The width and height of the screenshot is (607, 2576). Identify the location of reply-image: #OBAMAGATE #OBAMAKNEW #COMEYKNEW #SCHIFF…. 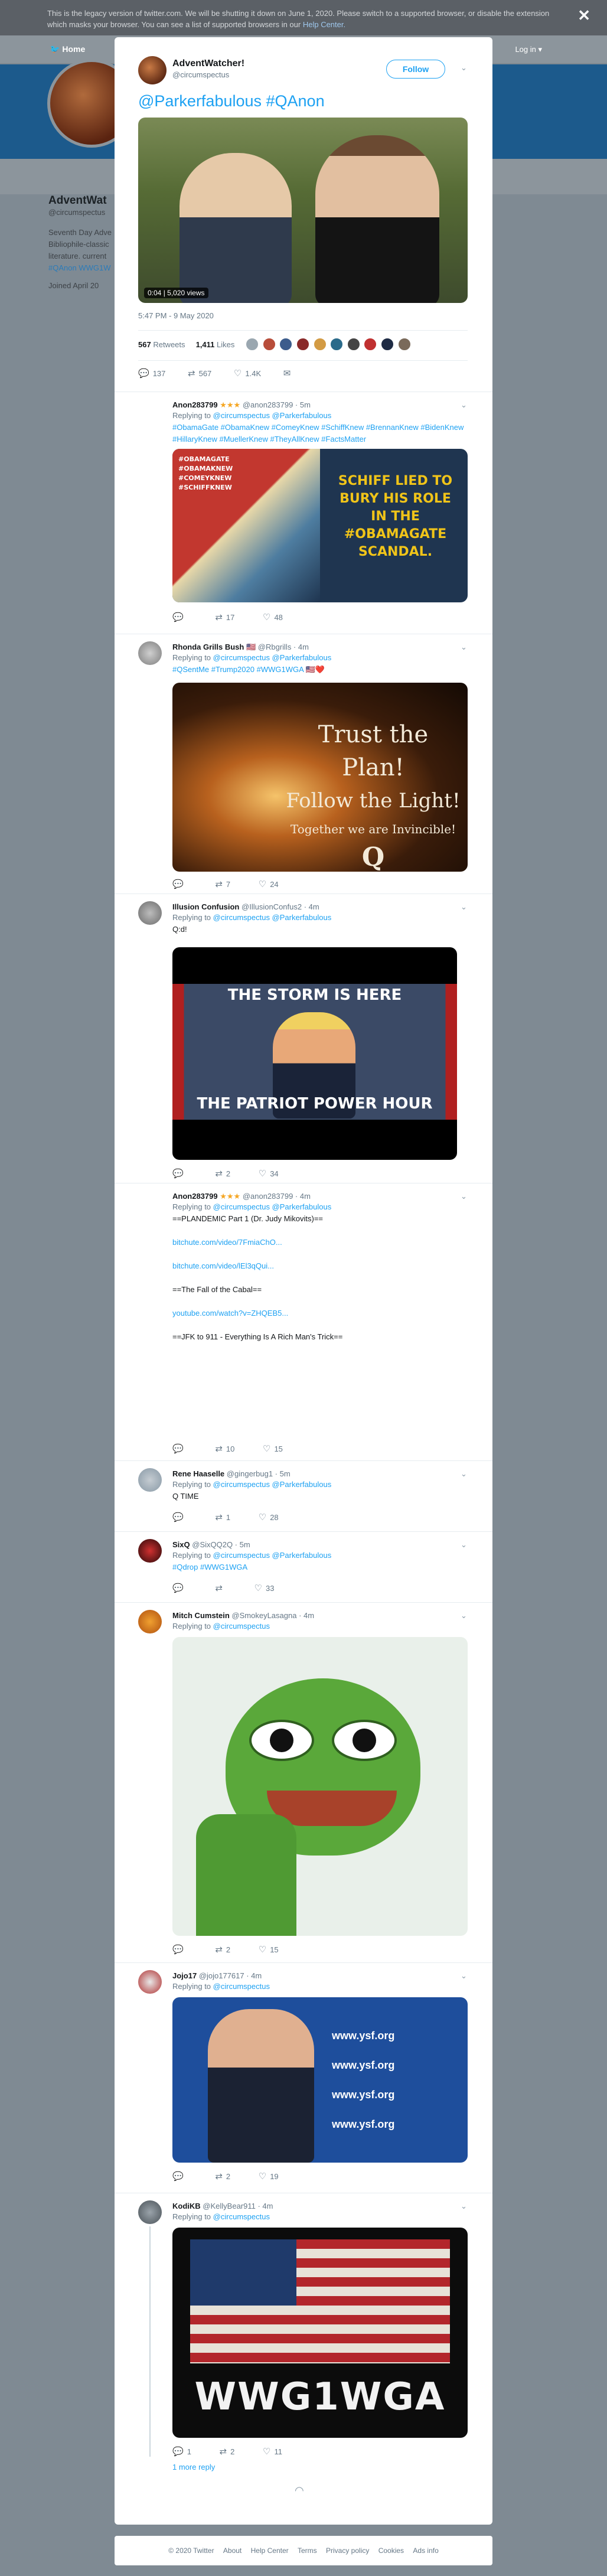
(320, 525).